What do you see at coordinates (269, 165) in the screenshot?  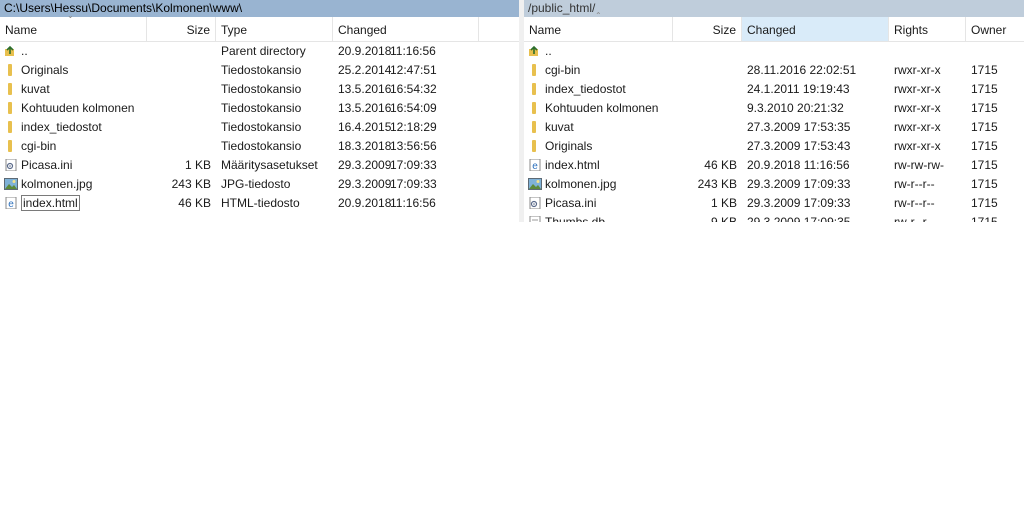 I see `file-type: Määritysasetukset` at bounding box center [269, 165].